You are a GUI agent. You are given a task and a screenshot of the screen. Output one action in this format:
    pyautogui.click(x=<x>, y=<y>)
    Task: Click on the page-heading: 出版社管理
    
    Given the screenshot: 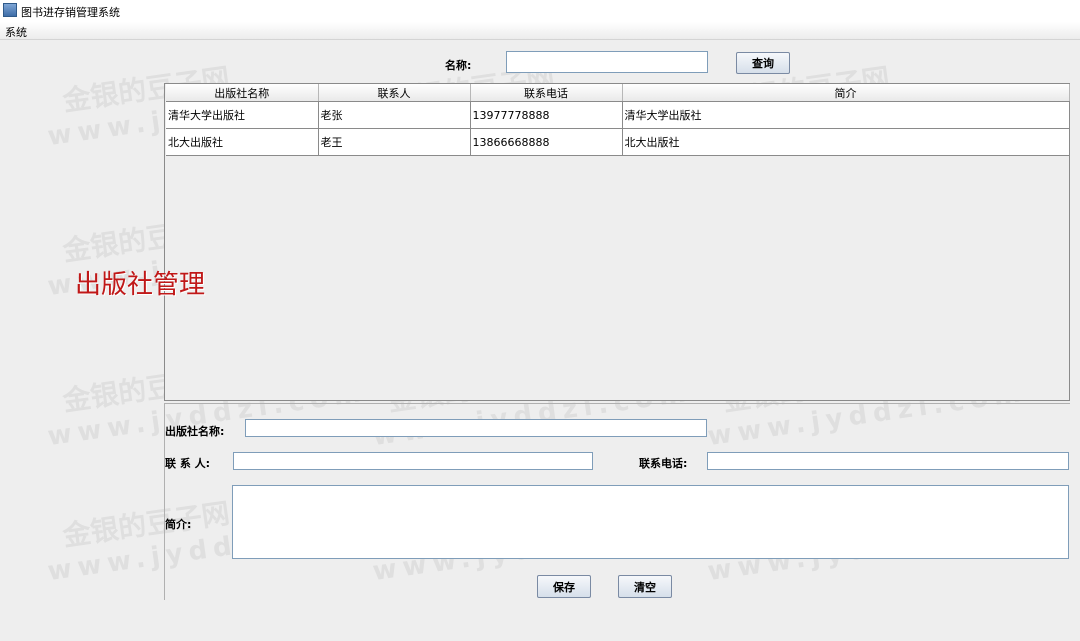 What is the action you would take?
    pyautogui.click(x=140, y=285)
    